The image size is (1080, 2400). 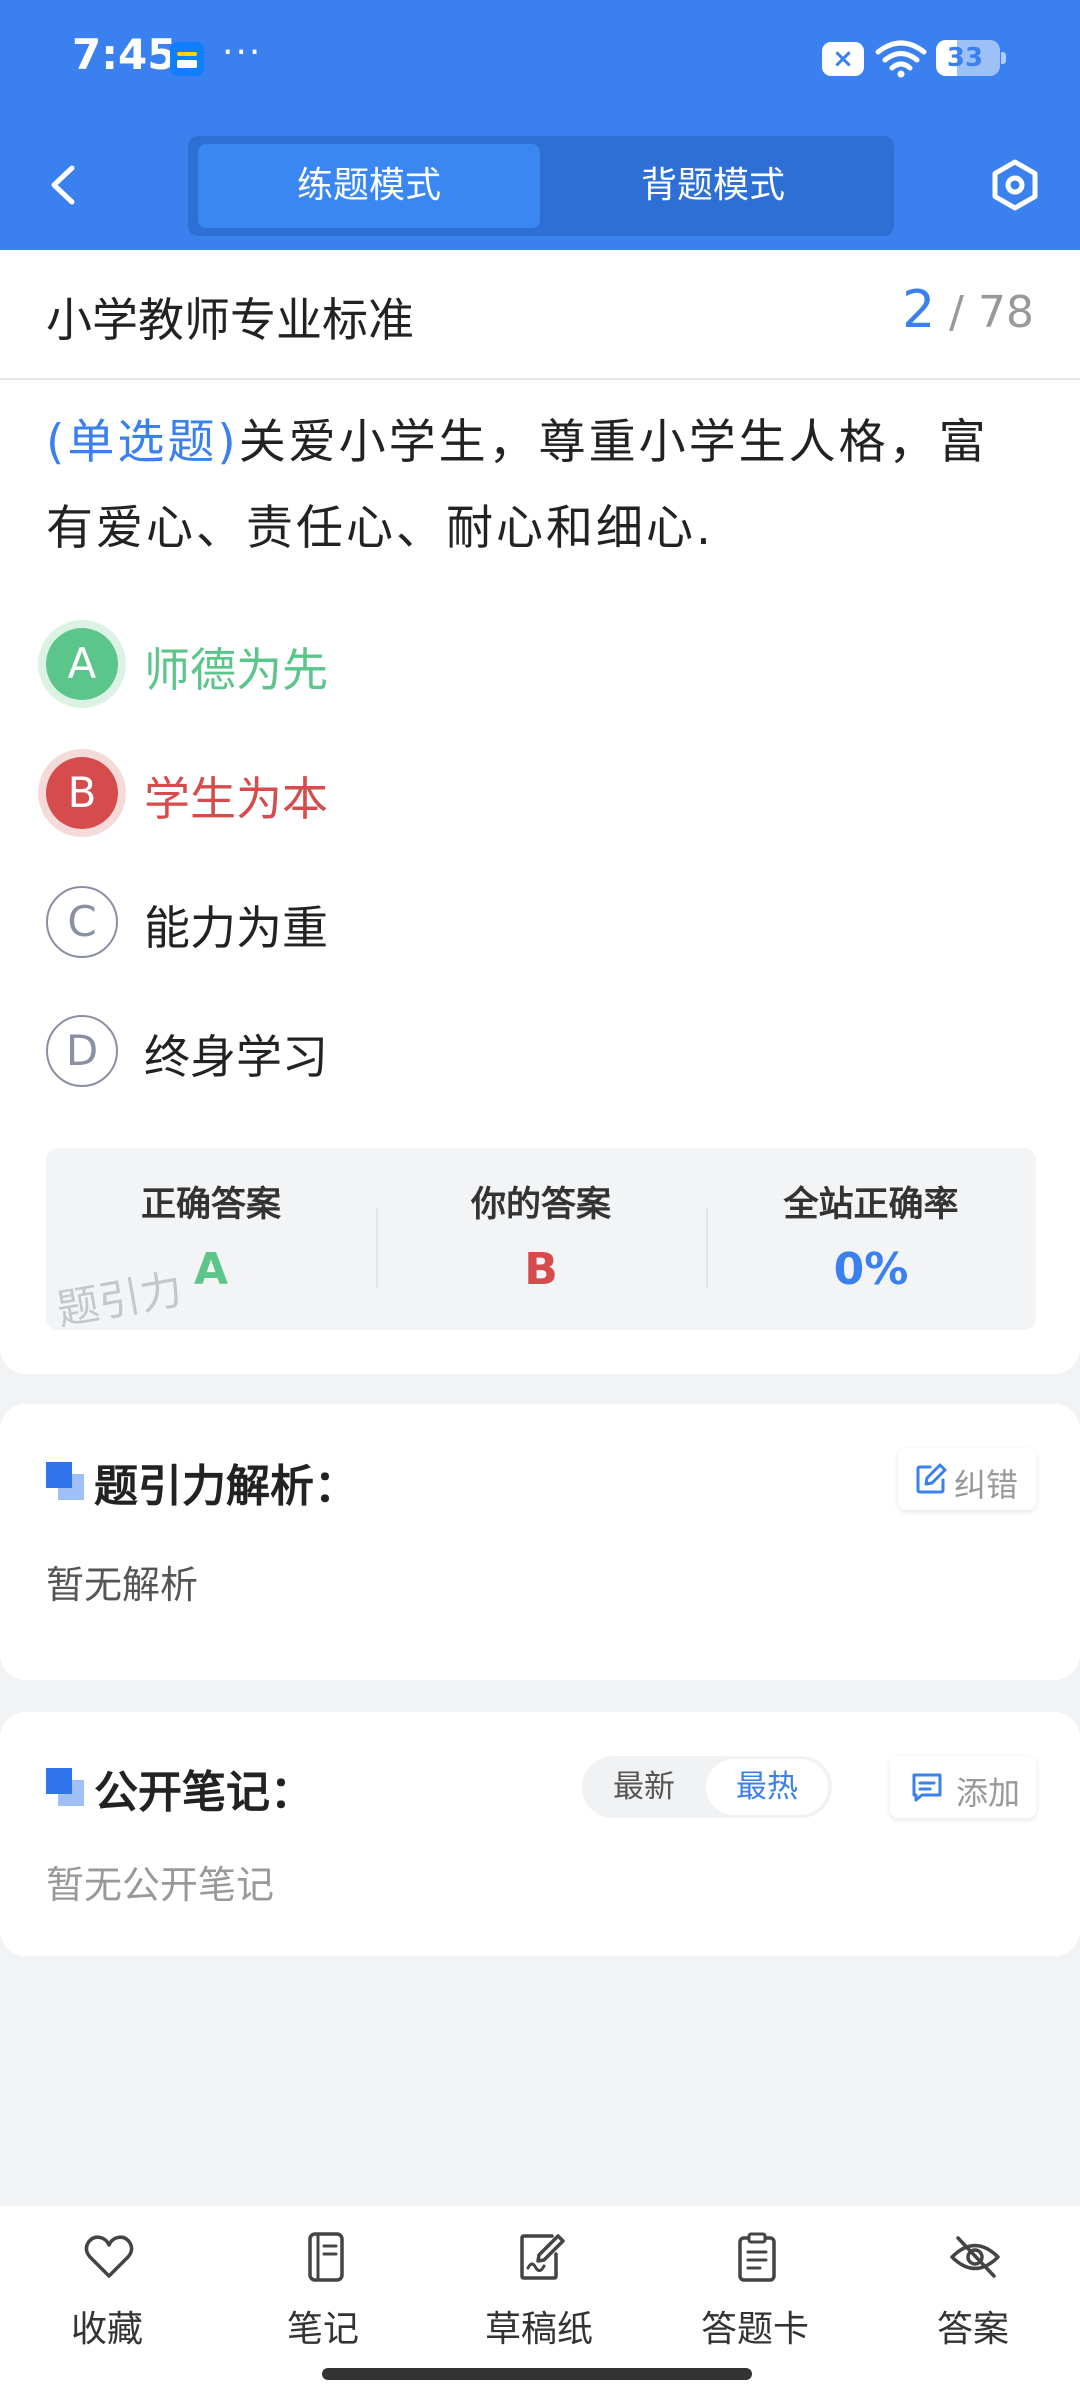 I want to click on correct-answer-label: 正确答案, so click(x=210, y=1205).